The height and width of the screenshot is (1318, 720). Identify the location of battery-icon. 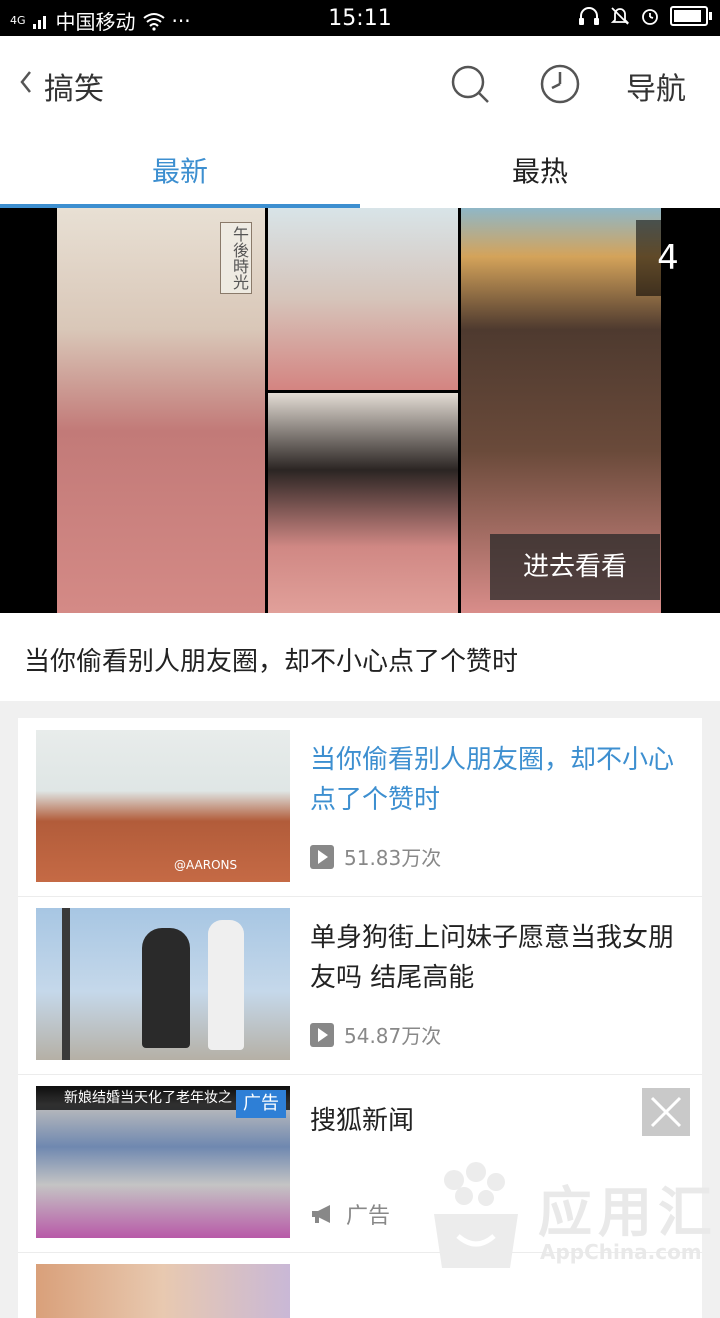
(691, 16).